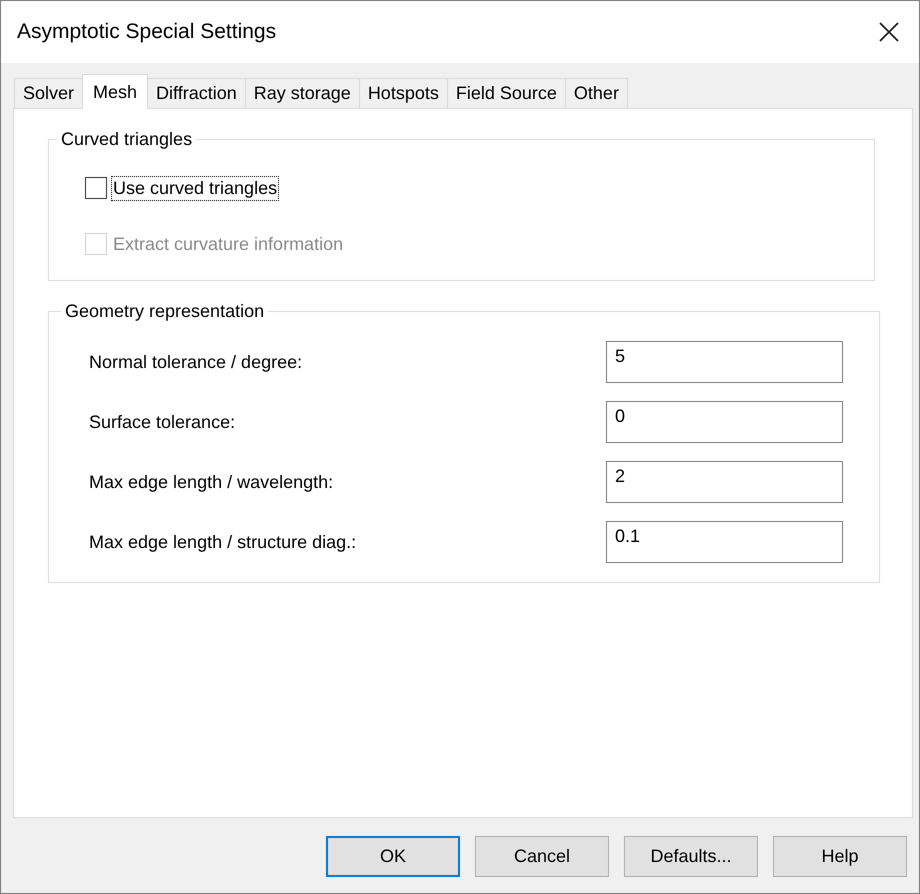 This screenshot has width=920, height=894. What do you see at coordinates (889, 32) in the screenshot?
I see `close-icon` at bounding box center [889, 32].